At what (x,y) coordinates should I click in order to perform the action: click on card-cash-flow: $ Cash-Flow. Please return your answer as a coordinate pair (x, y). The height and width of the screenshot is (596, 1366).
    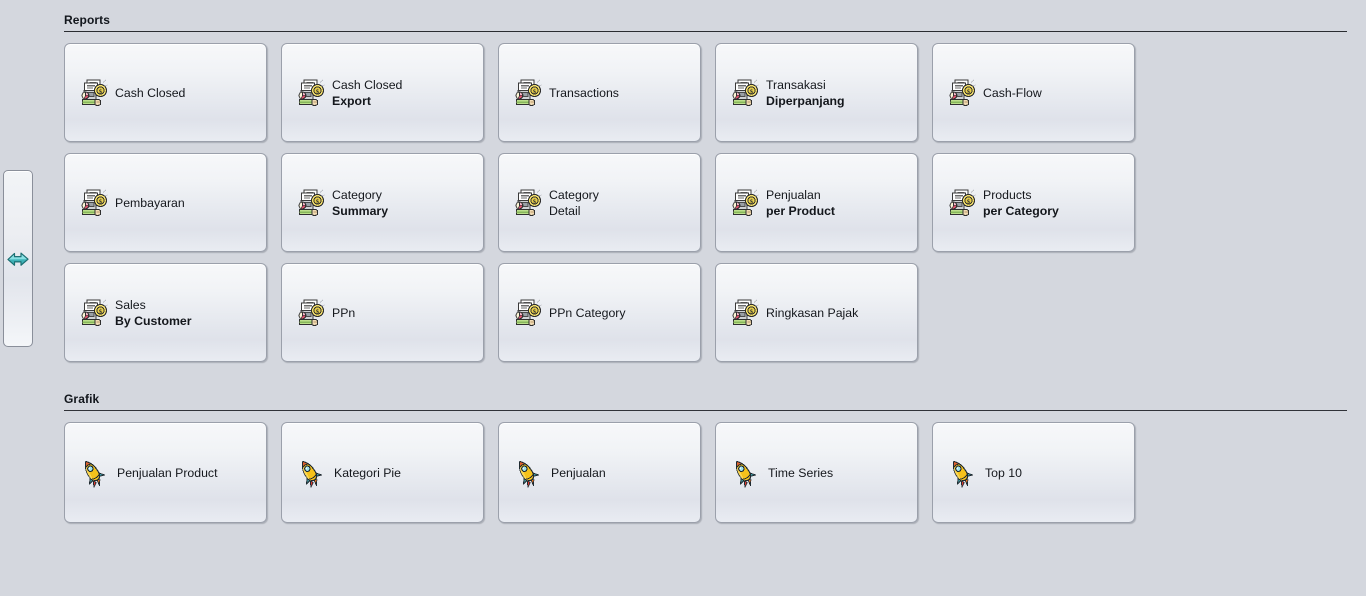
    Looking at the image, I should click on (1033, 92).